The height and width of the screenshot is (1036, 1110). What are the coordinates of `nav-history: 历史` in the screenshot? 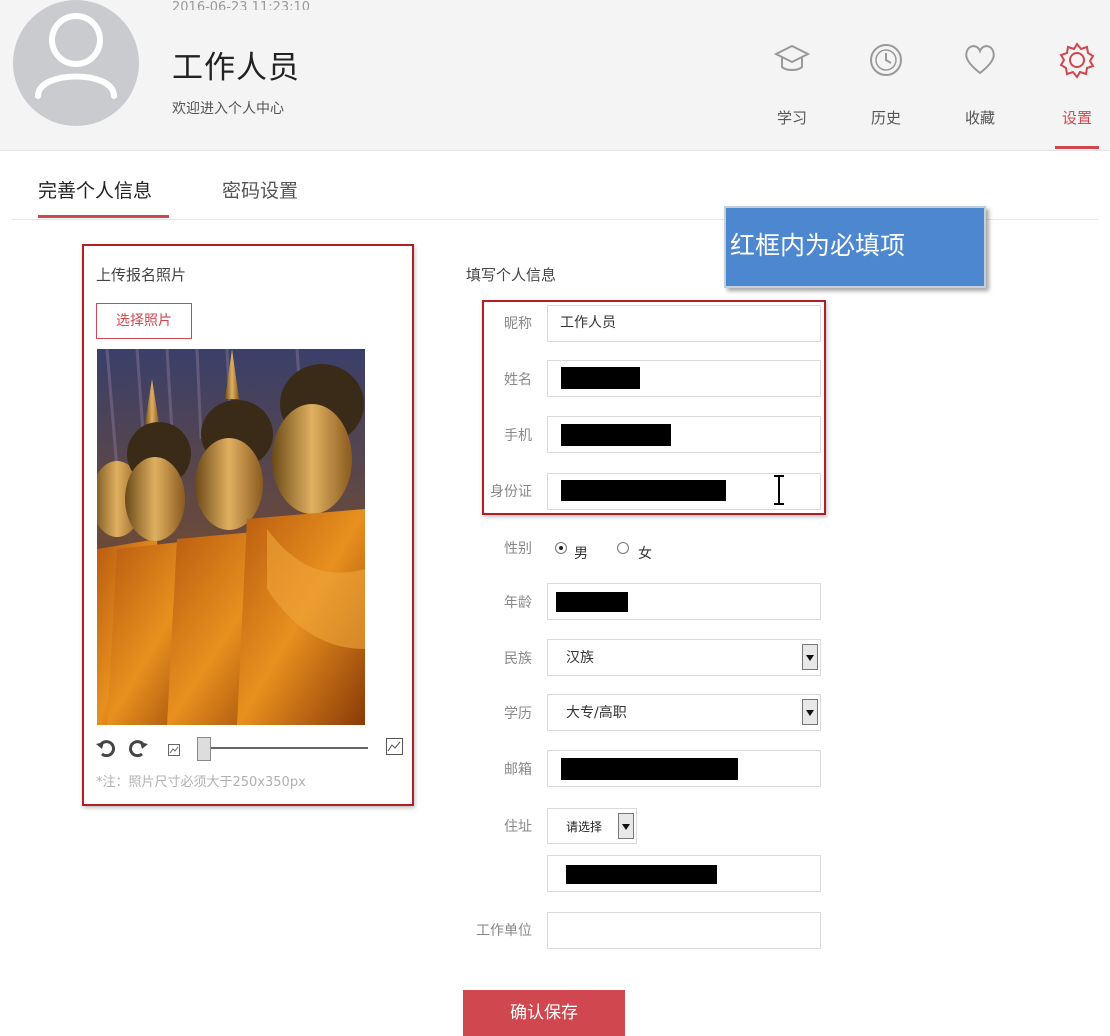 It's located at (886, 95).